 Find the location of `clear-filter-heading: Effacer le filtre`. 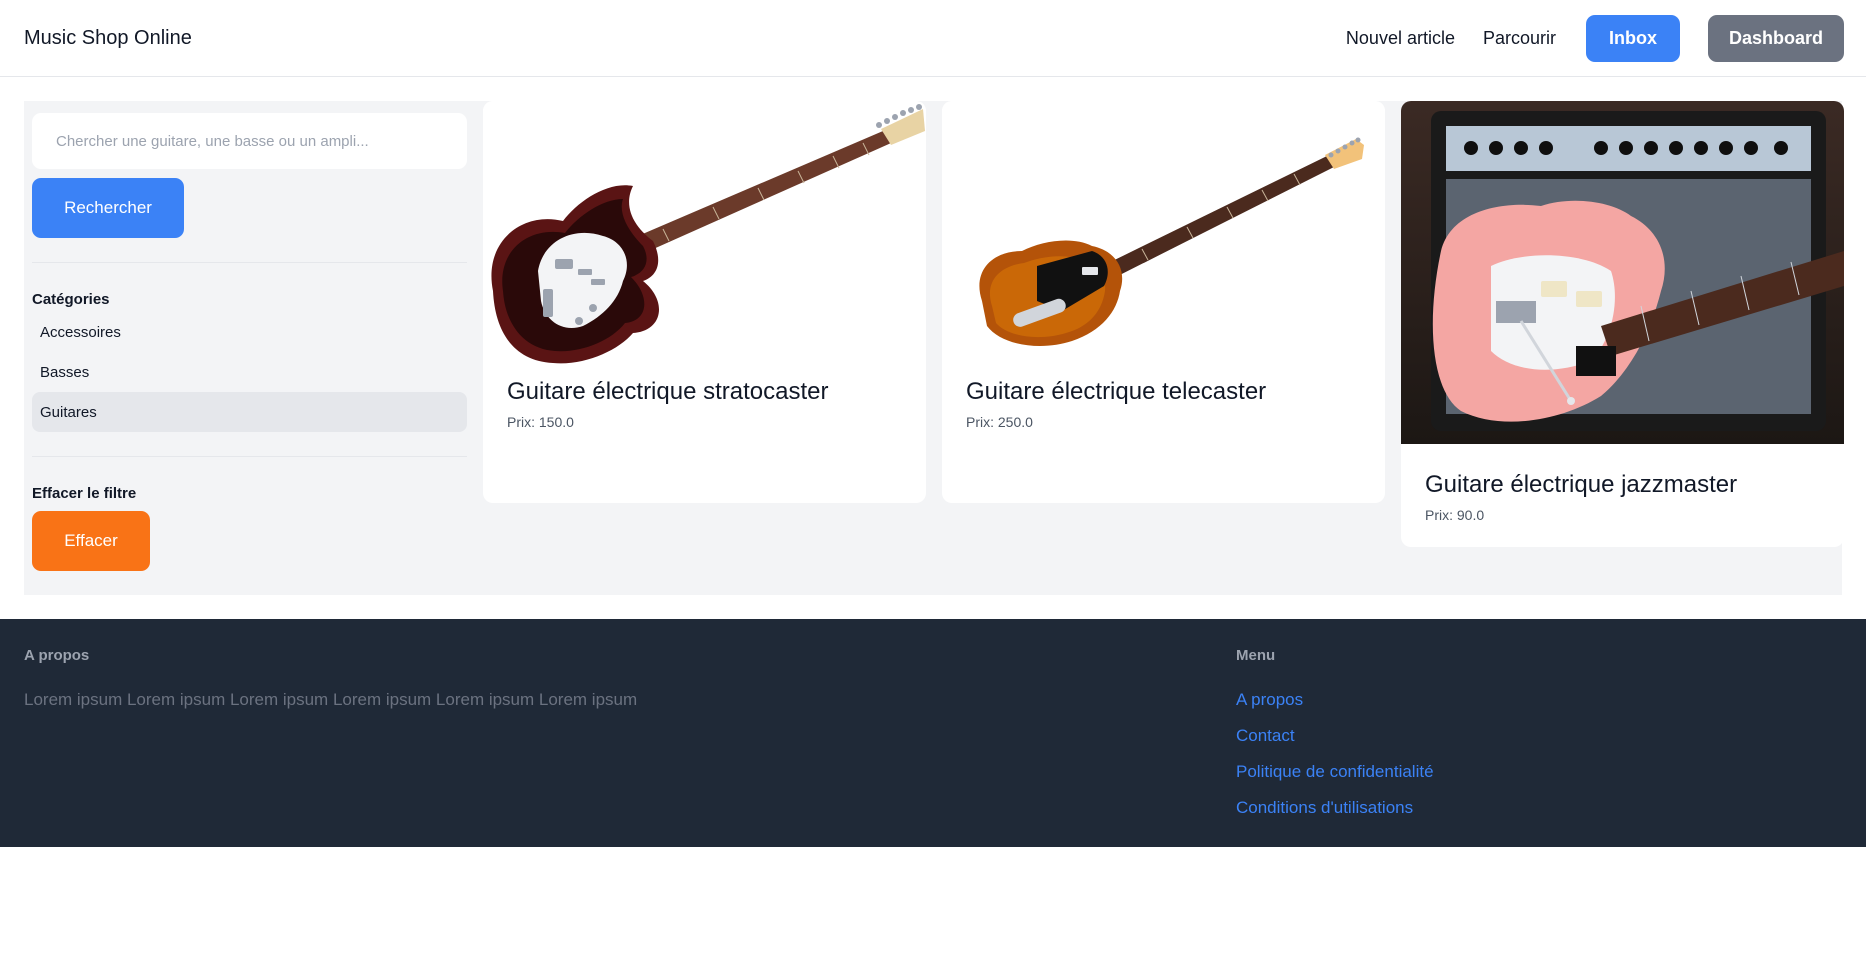

clear-filter-heading: Effacer le filtre is located at coordinates (84, 493).